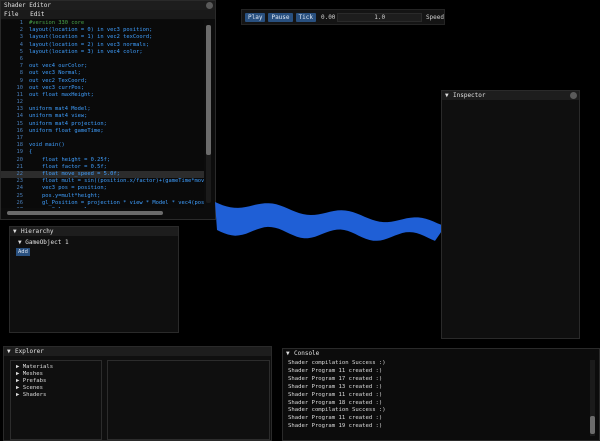 This screenshot has height=441, width=600. I want to click on code-line: 1 #version 330 core, so click(102, 23).